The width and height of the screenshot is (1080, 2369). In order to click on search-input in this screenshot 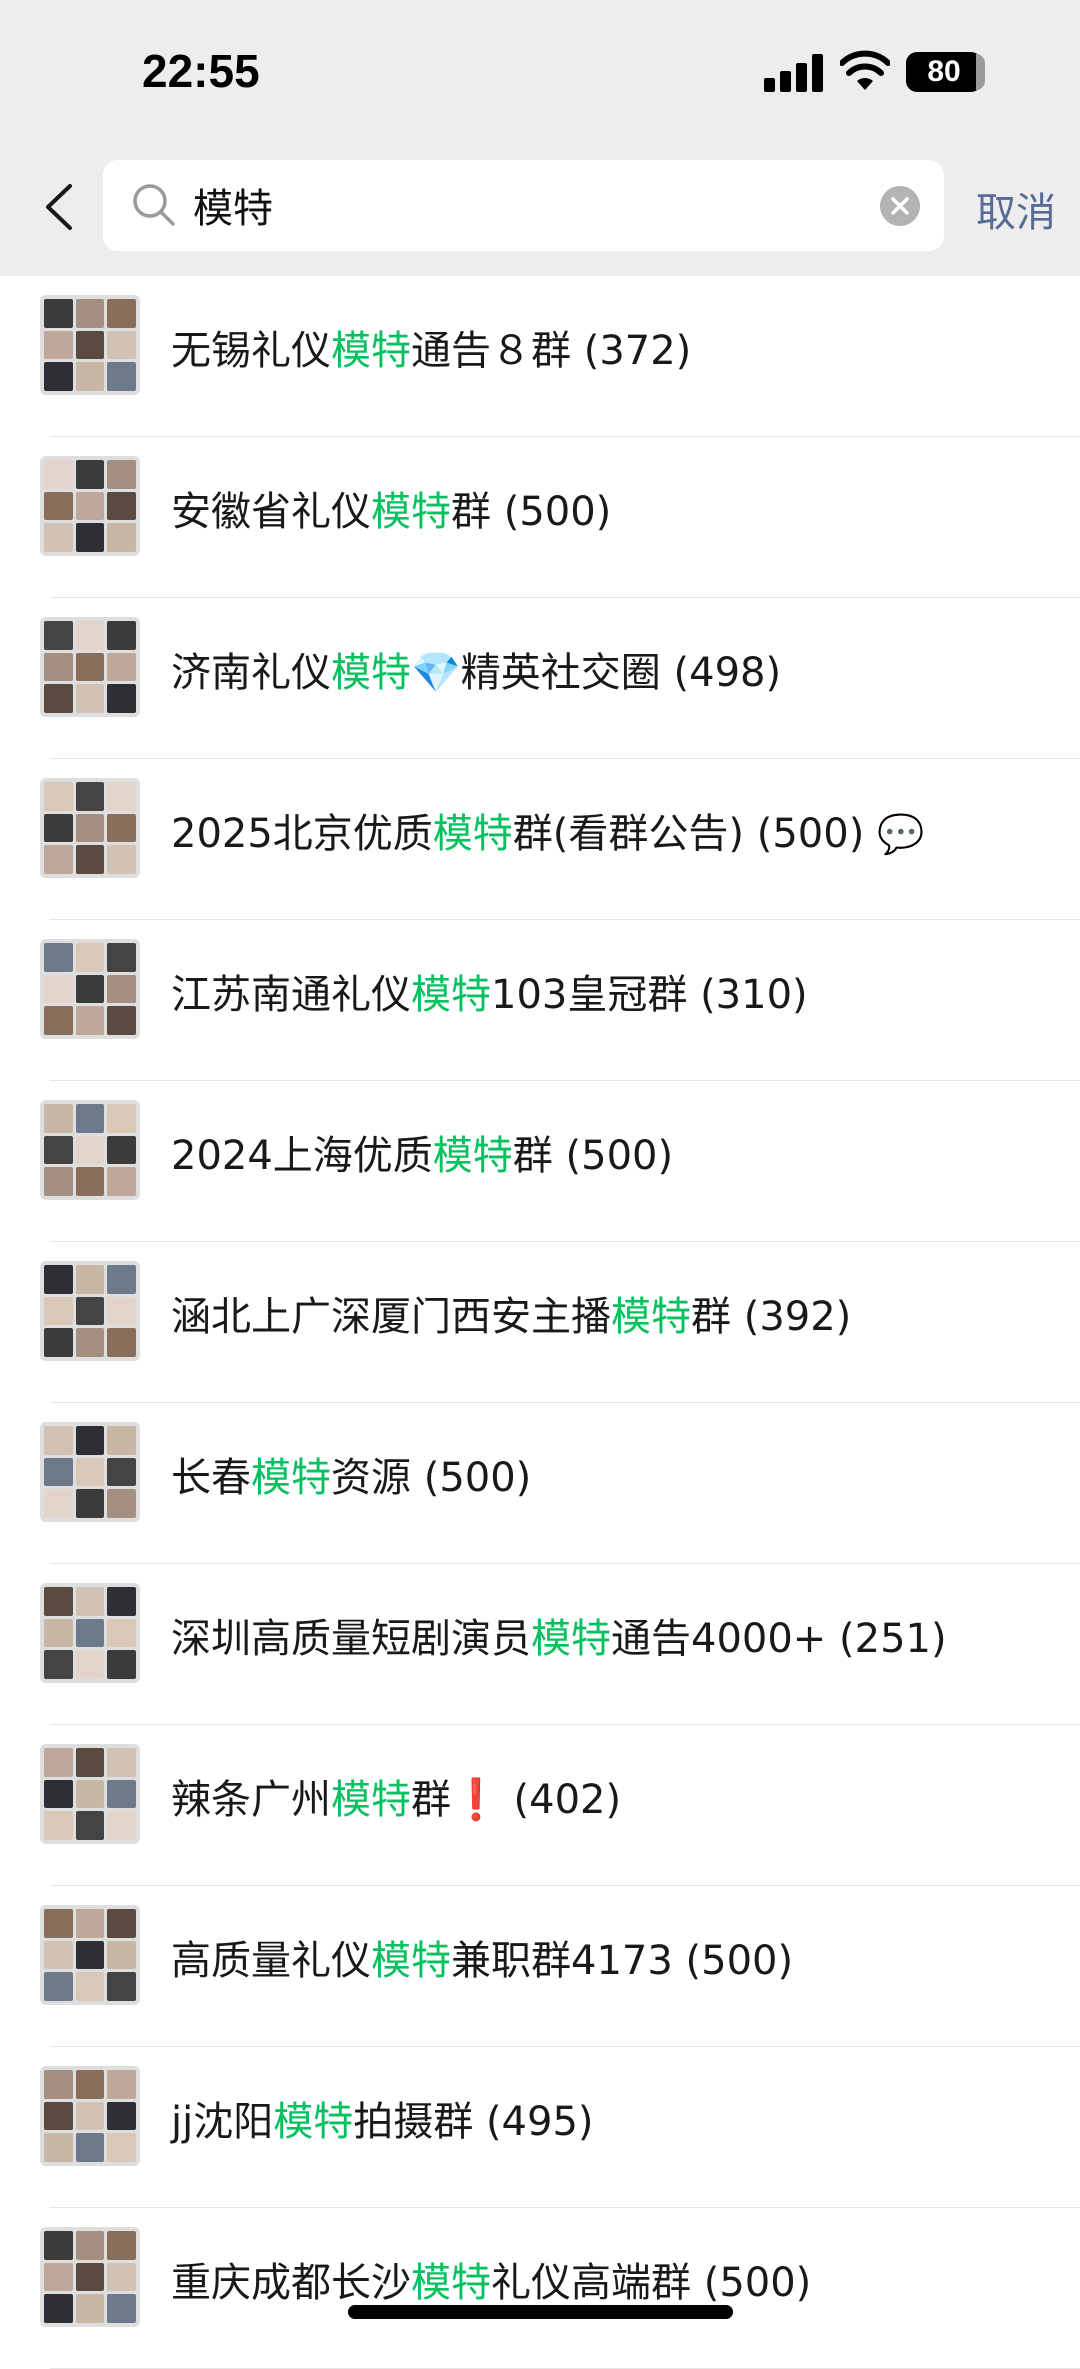, I will do `click(523, 205)`.